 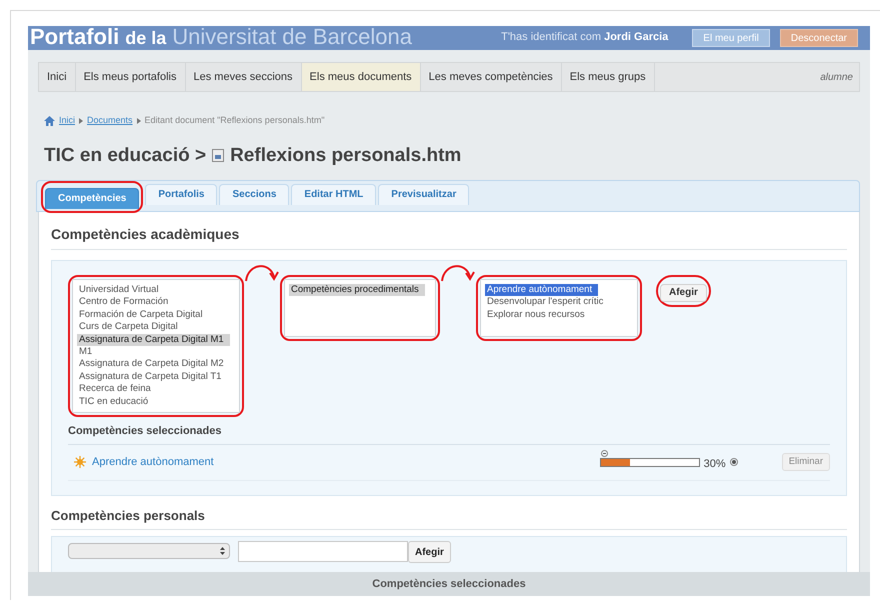 I want to click on list-box: Aprendre autònomament Desenvolupar l'esperit crític Explorar nous recursos, so click(x=559, y=308).